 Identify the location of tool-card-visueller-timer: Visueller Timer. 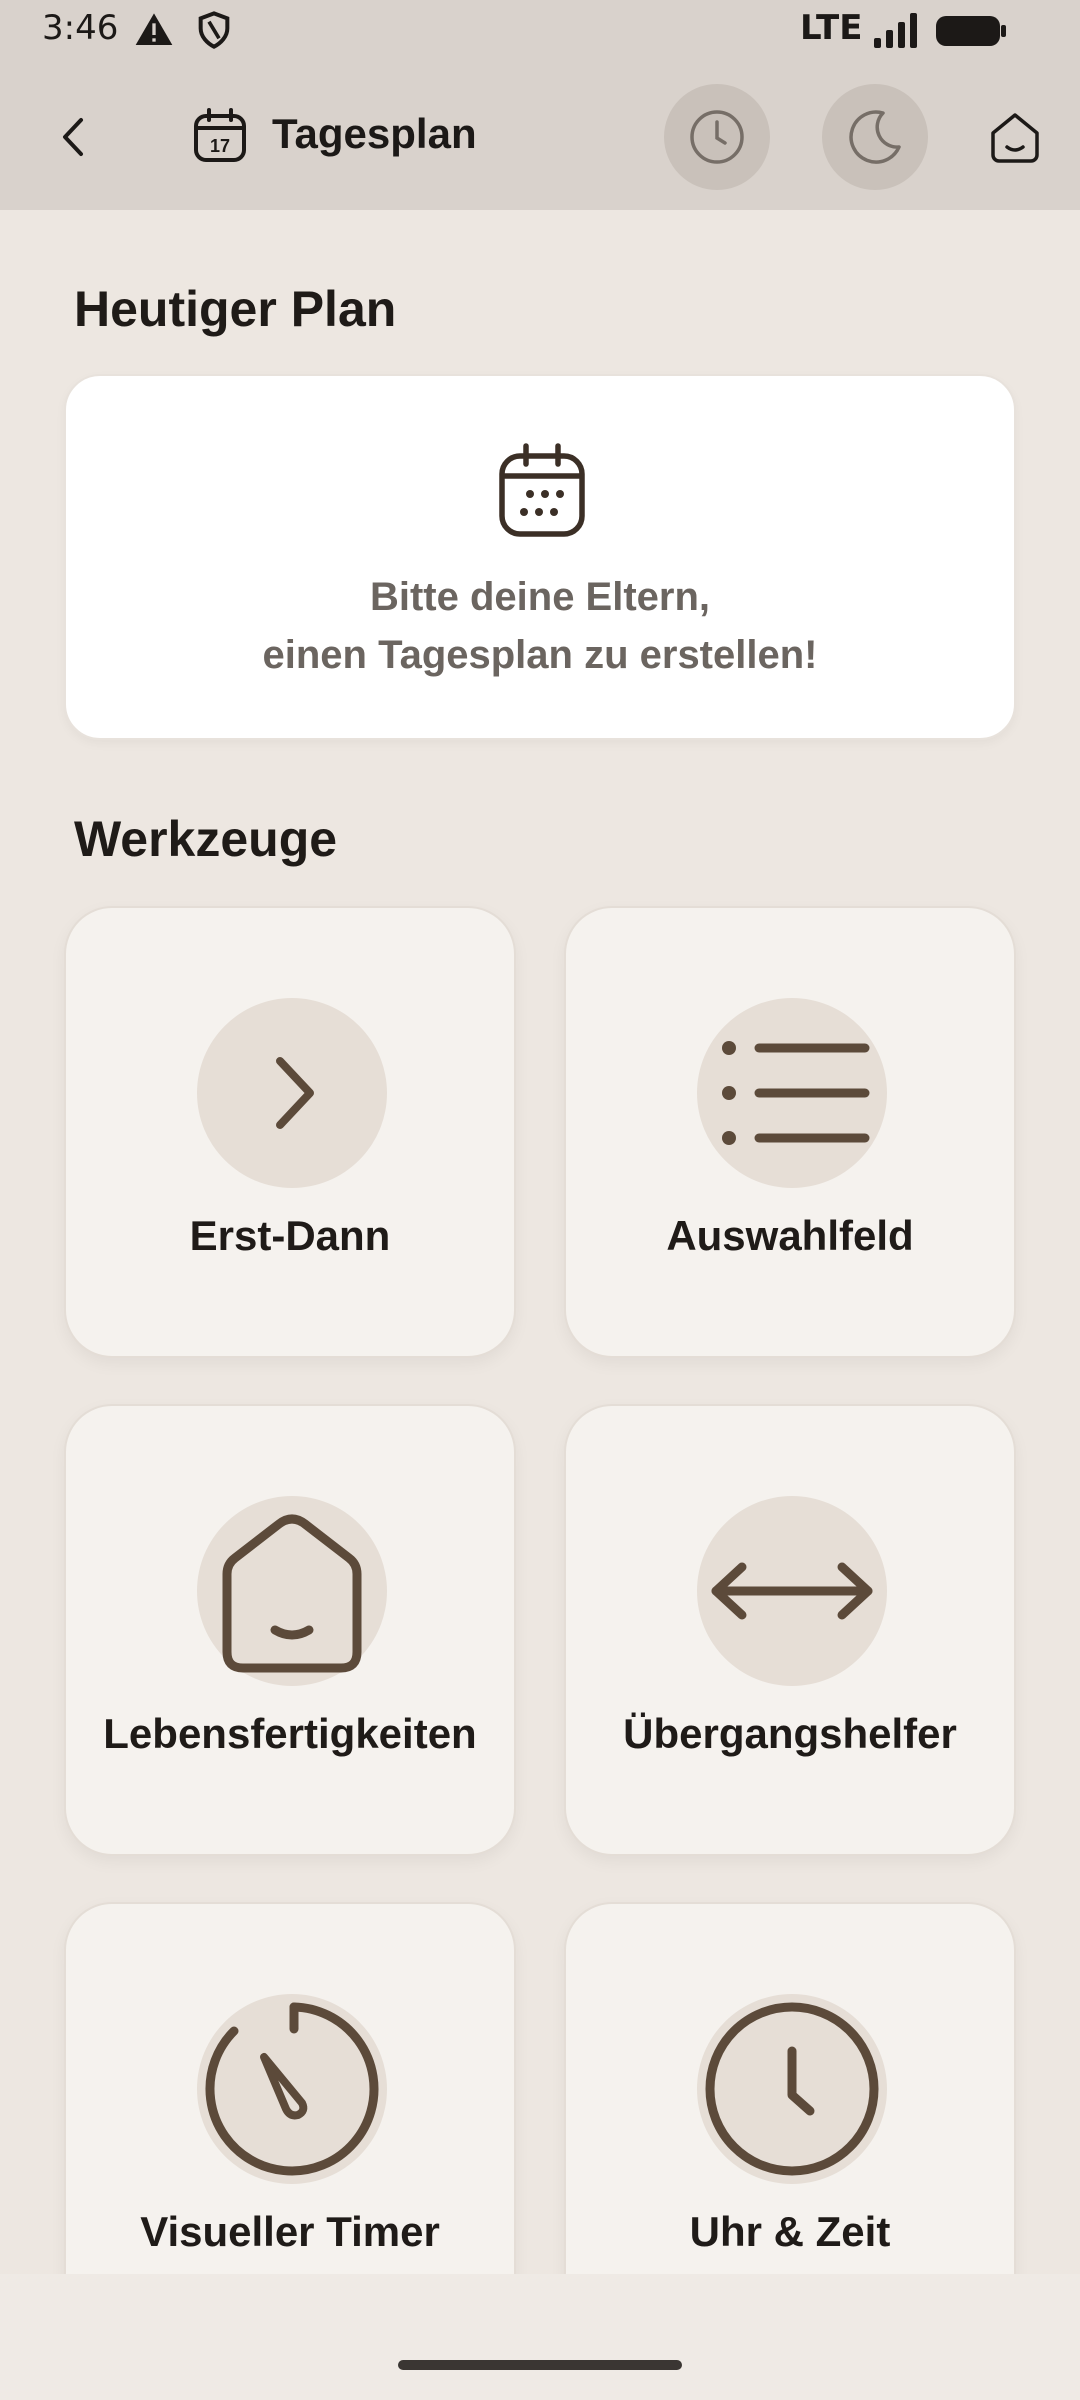
(290, 2088).